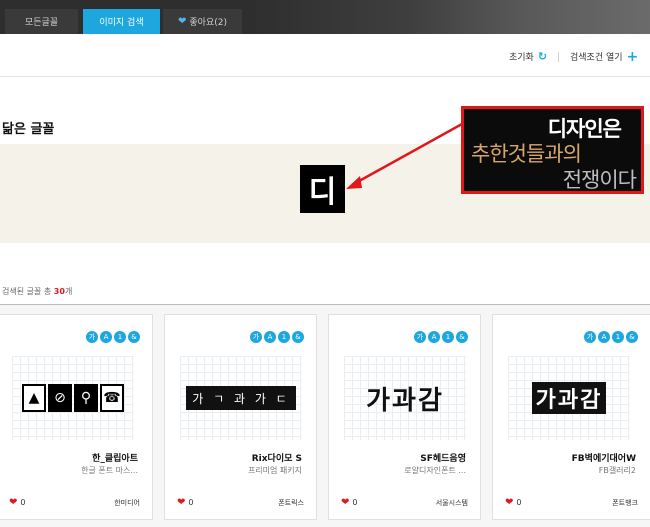 This screenshot has width=650, height=527. I want to click on refresh-icon: ↻, so click(542, 56).